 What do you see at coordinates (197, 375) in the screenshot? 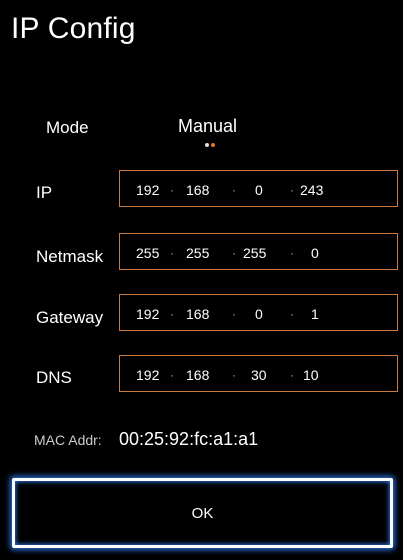
I see `dns-octet-2: 168` at bounding box center [197, 375].